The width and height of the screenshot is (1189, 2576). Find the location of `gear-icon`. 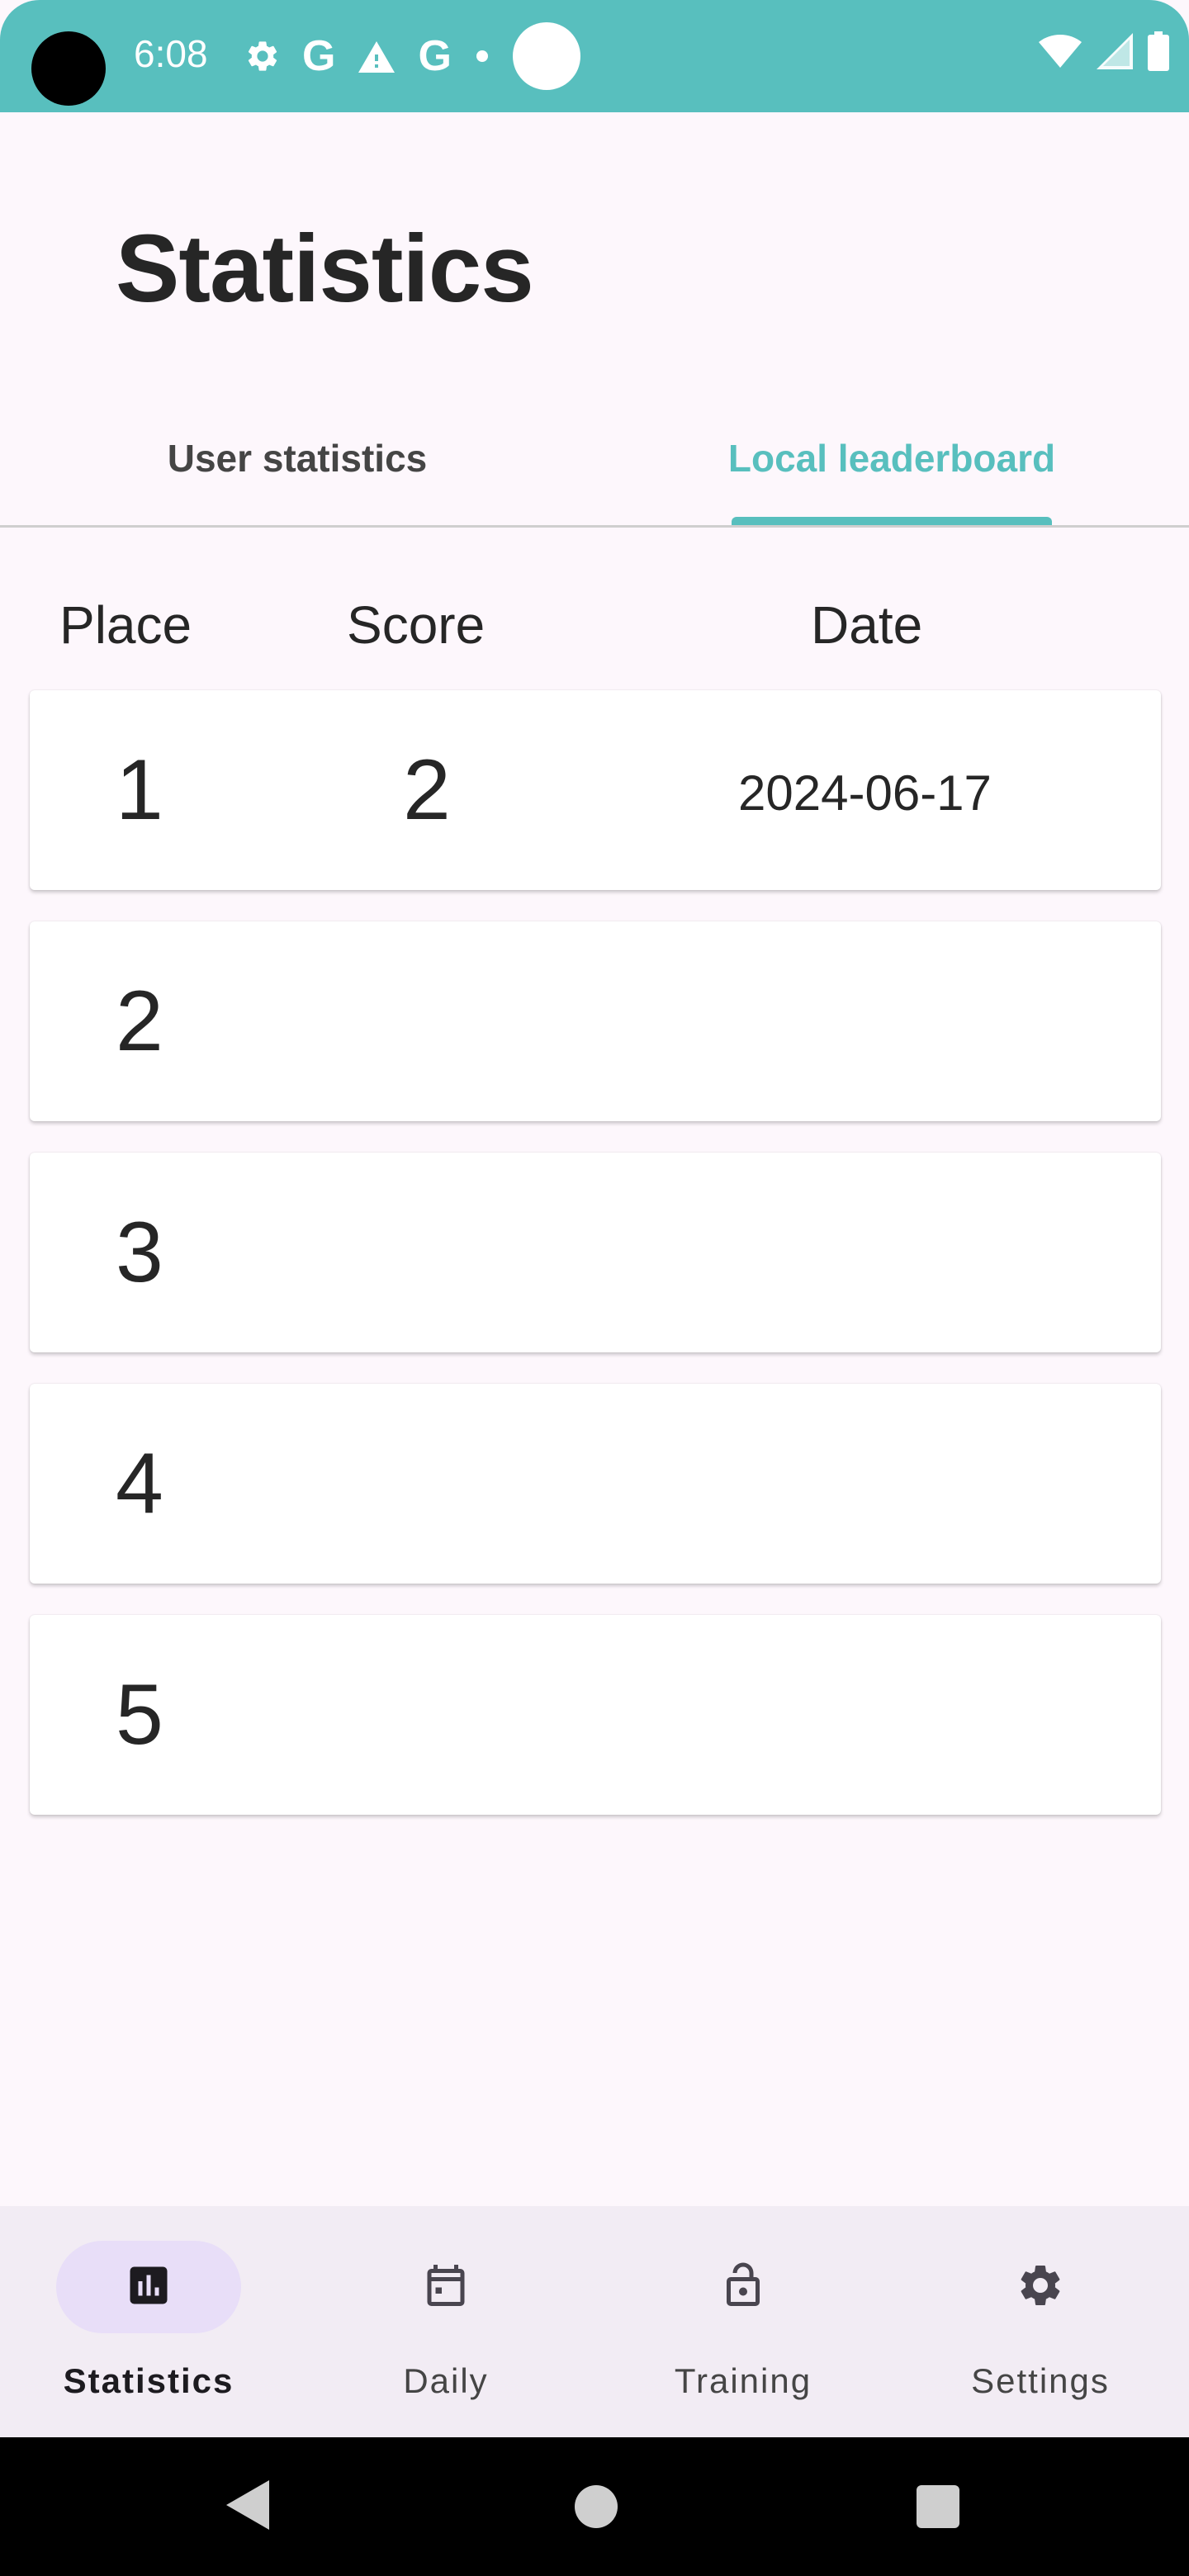

gear-icon is located at coordinates (1040, 2285).